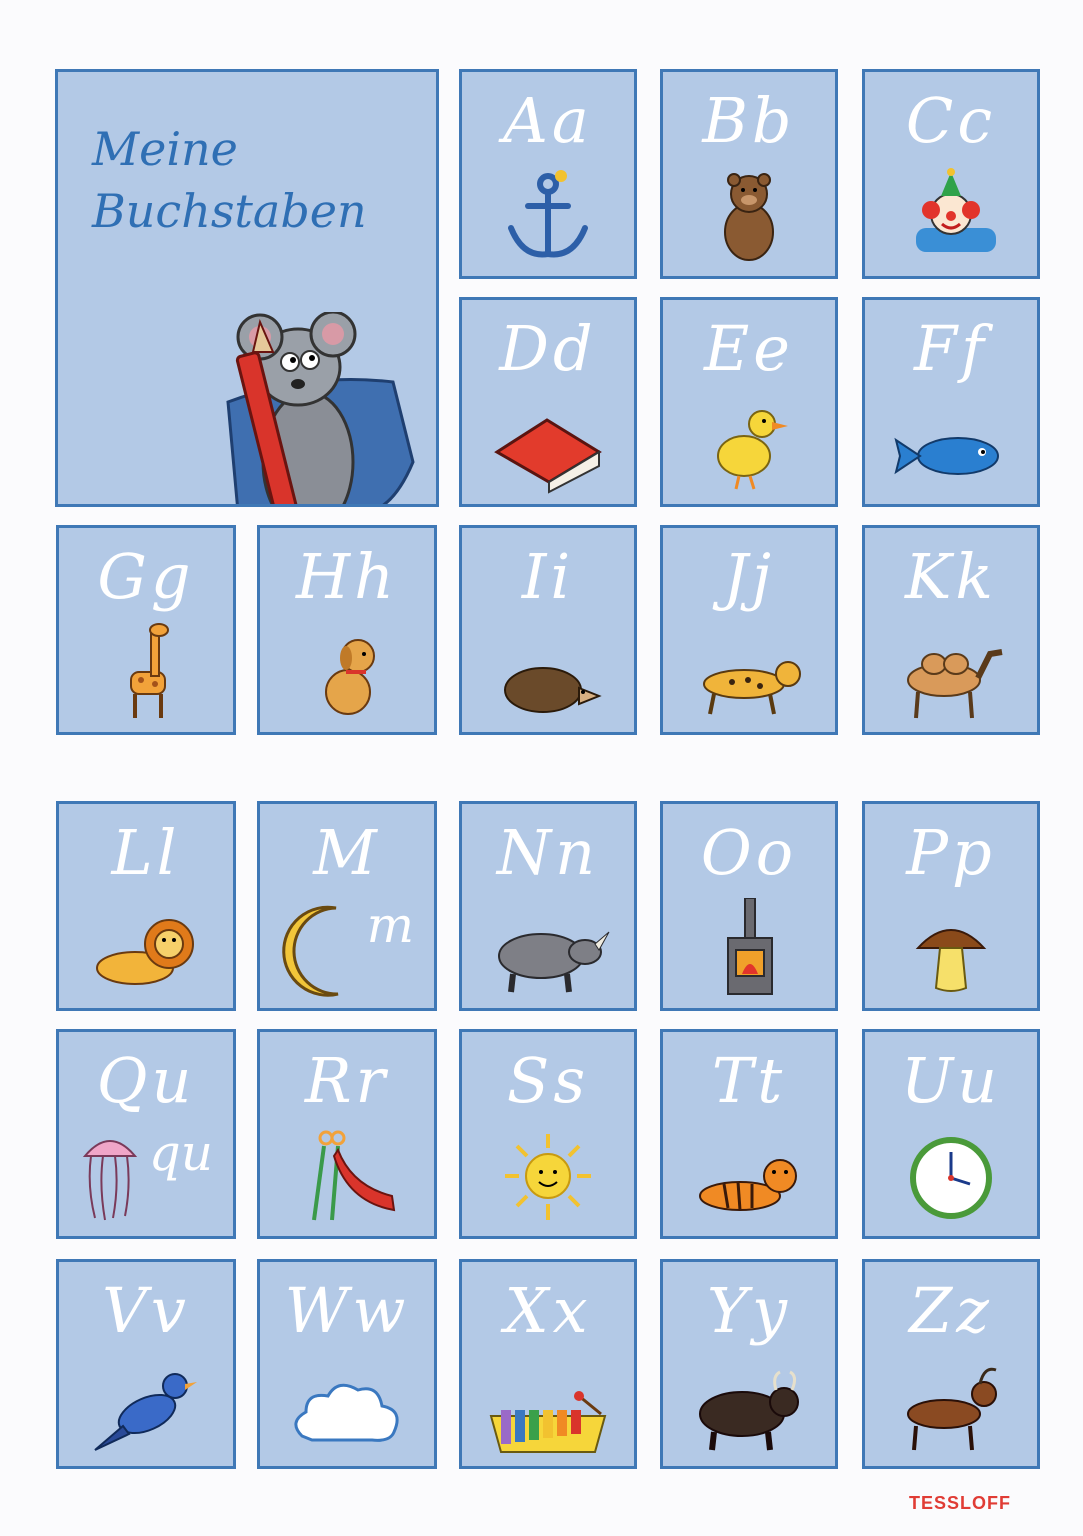 The width and height of the screenshot is (1083, 1536). What do you see at coordinates (748, 1185) in the screenshot?
I see `tiger-icon` at bounding box center [748, 1185].